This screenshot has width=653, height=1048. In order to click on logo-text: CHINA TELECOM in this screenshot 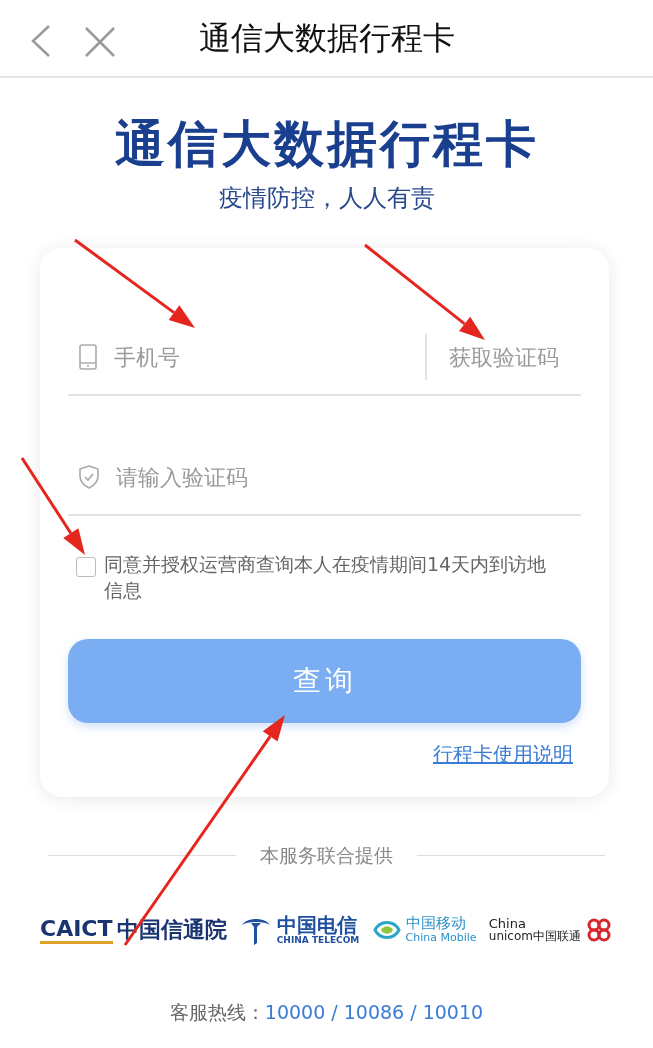, I will do `click(318, 940)`.